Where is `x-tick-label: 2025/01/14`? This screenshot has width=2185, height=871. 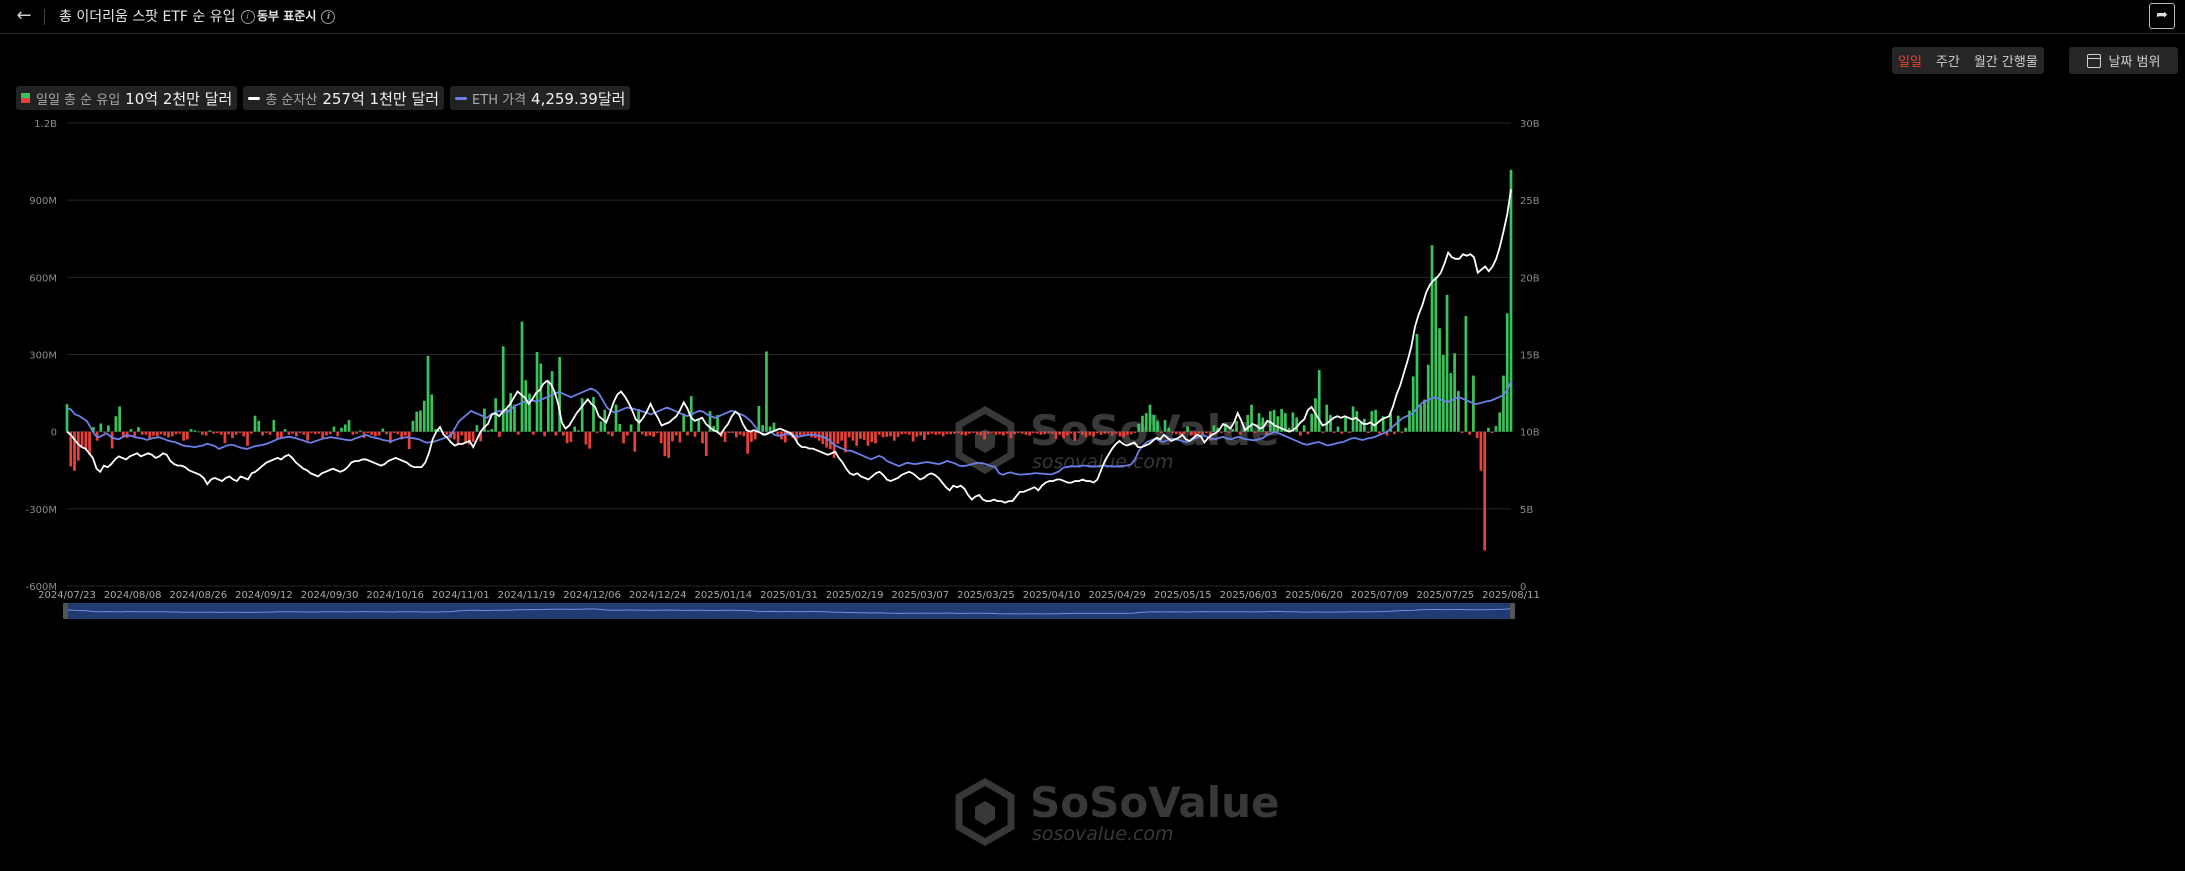 x-tick-label: 2025/01/14 is located at coordinates (724, 595).